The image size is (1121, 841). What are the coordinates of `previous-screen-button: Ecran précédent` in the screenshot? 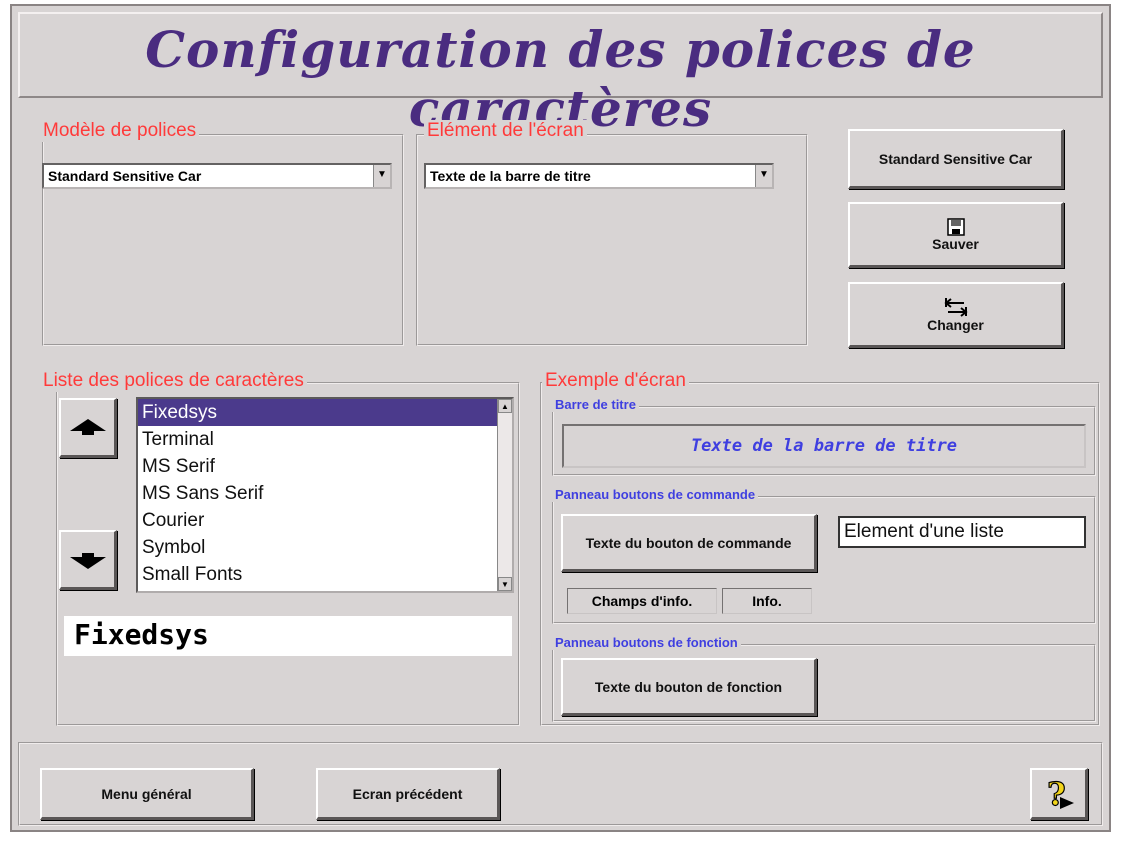 It's located at (408, 794).